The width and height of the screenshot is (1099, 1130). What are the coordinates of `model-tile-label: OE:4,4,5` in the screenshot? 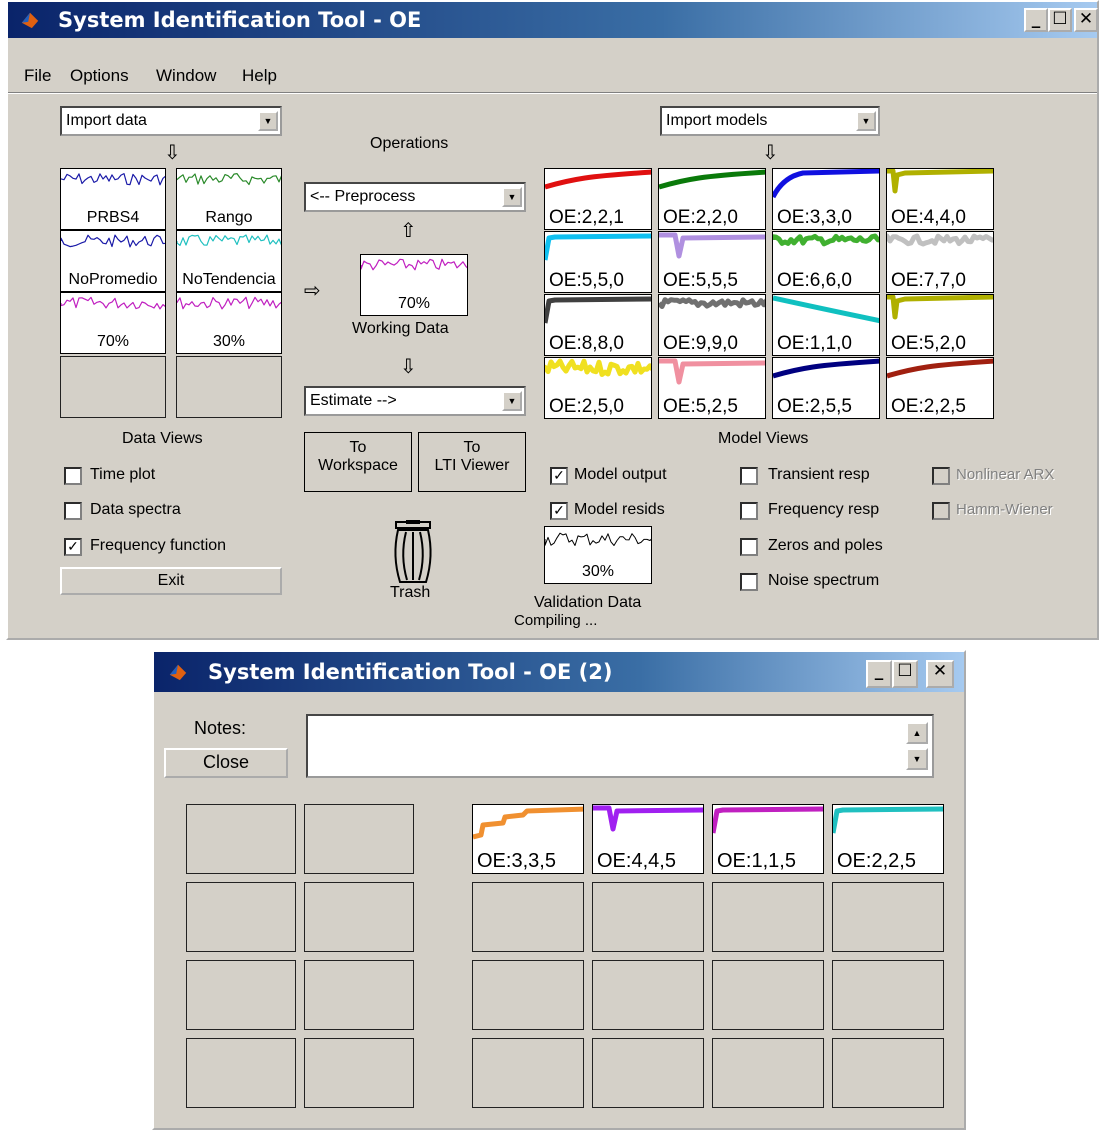 It's located at (636, 861).